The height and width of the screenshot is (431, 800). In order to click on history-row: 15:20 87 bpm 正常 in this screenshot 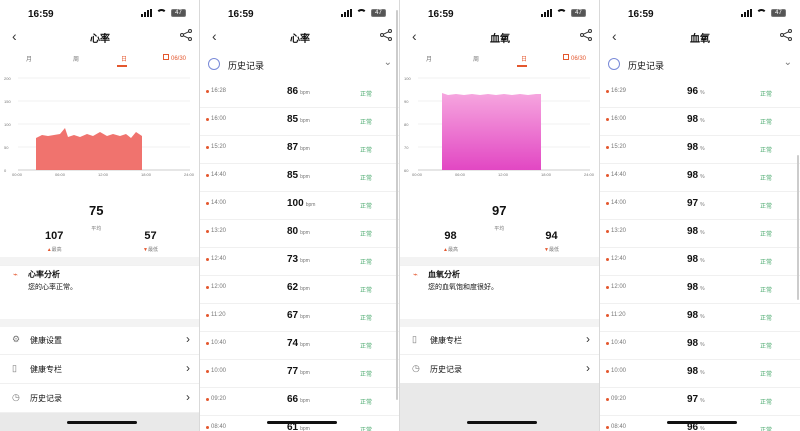, I will do `click(299, 150)`.